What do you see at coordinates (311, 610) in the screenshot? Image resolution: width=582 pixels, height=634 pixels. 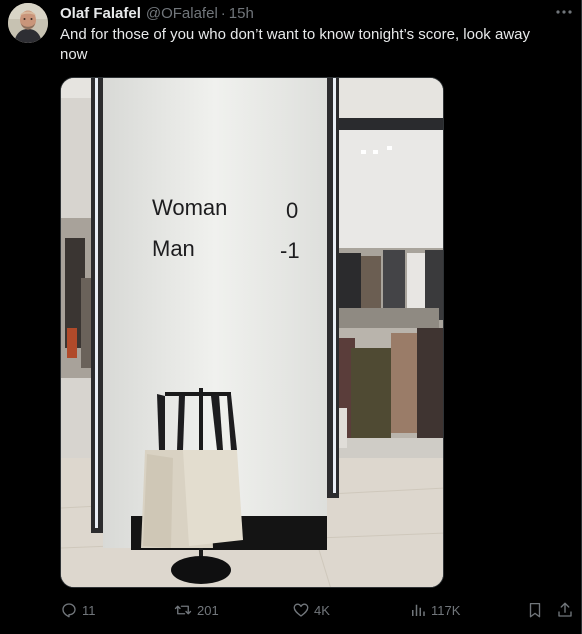 I see `like-button: 4K` at bounding box center [311, 610].